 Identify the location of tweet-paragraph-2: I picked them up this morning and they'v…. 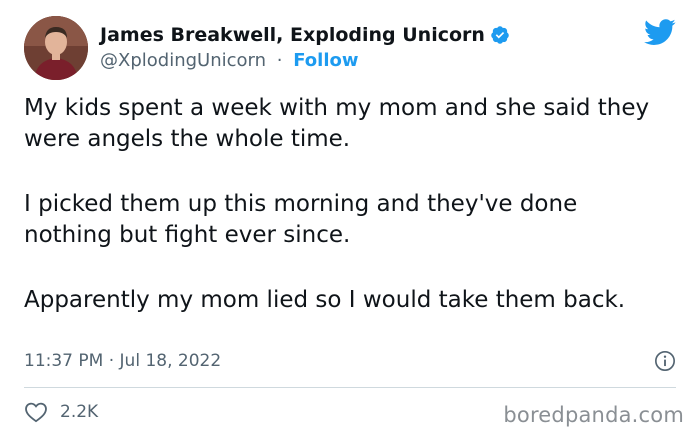
(301, 219).